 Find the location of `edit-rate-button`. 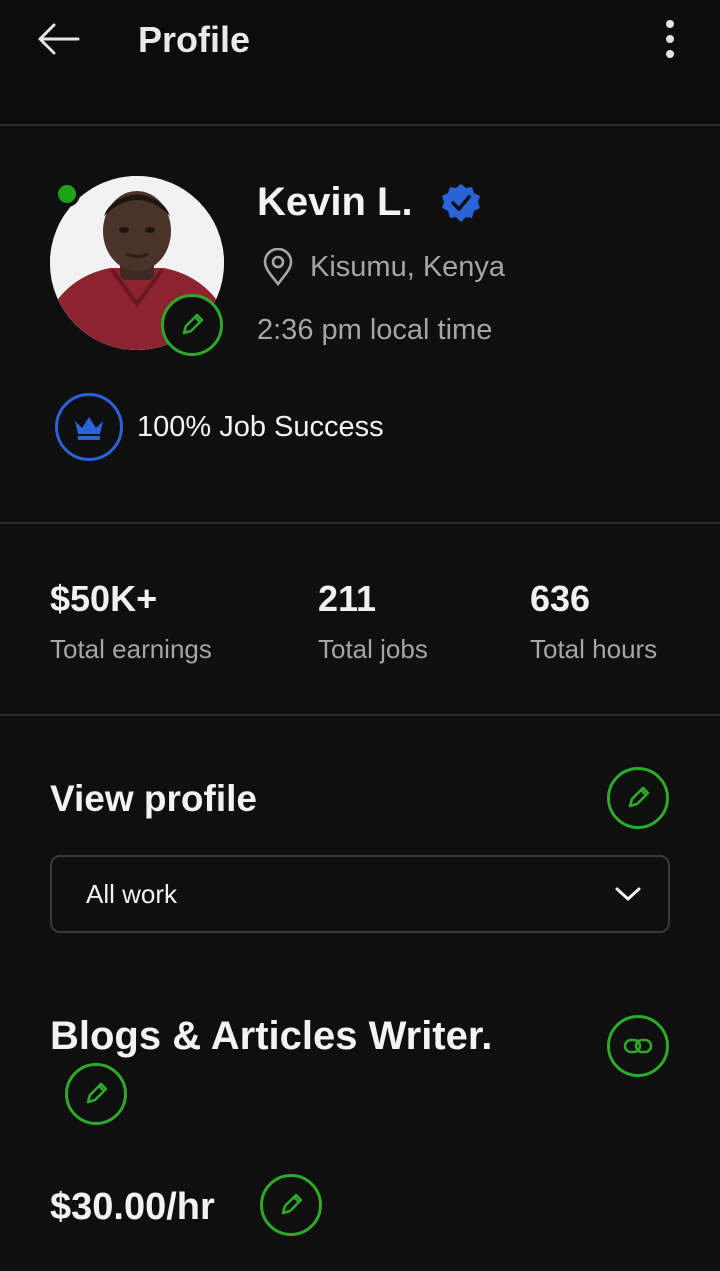

edit-rate-button is located at coordinates (291, 1205).